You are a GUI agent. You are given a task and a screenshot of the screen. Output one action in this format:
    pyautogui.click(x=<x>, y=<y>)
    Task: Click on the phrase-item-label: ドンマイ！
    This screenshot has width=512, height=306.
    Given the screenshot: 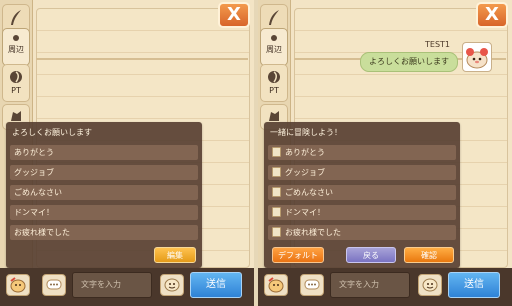 What is the action you would take?
    pyautogui.click(x=305, y=212)
    